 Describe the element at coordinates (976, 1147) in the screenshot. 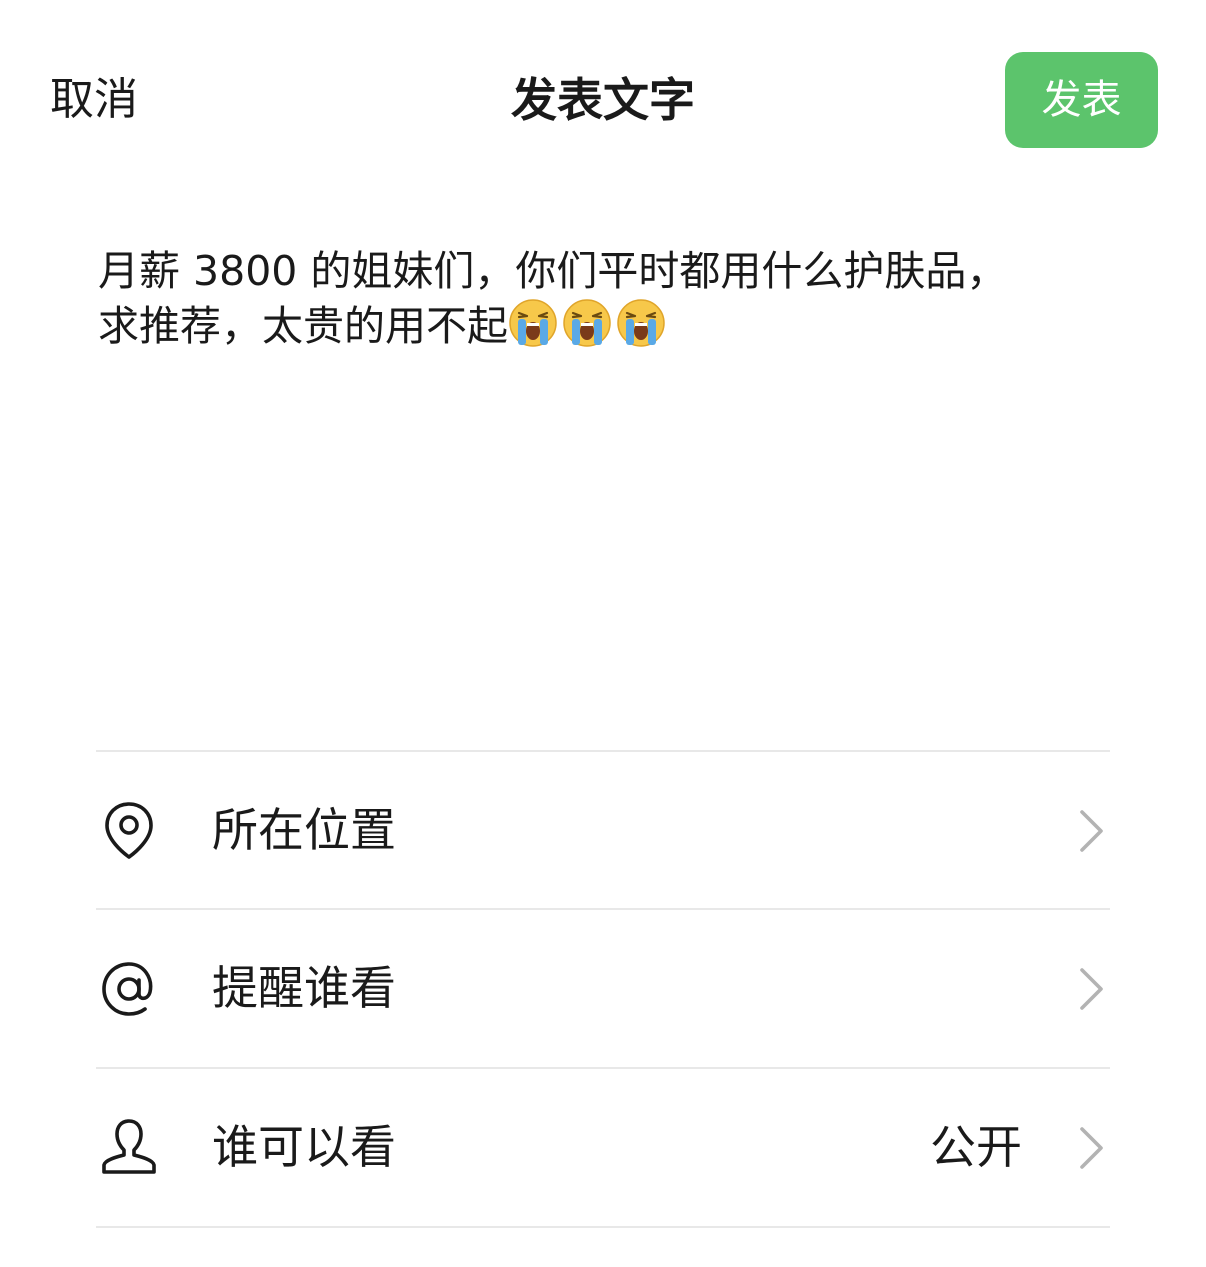

I see `visibility-value: 公开` at that location.